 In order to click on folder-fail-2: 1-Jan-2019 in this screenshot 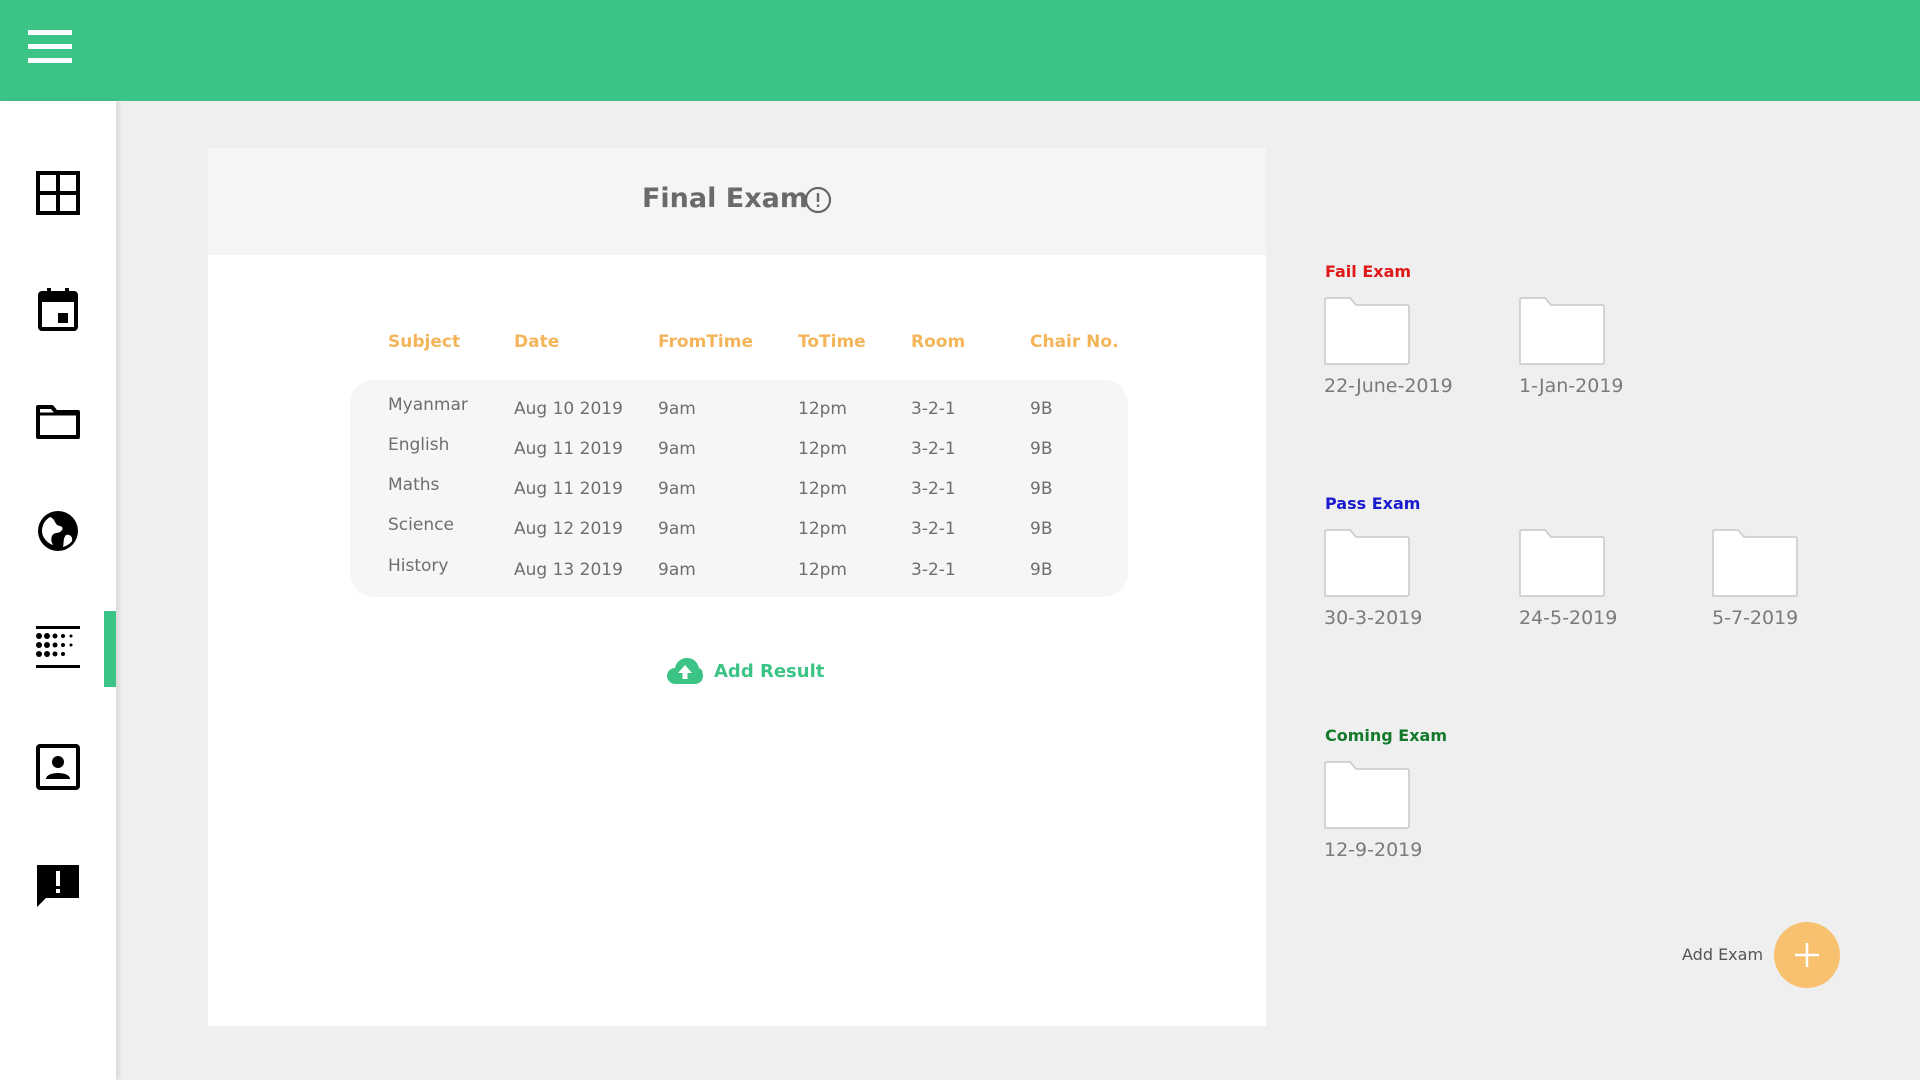, I will do `click(1584, 347)`.